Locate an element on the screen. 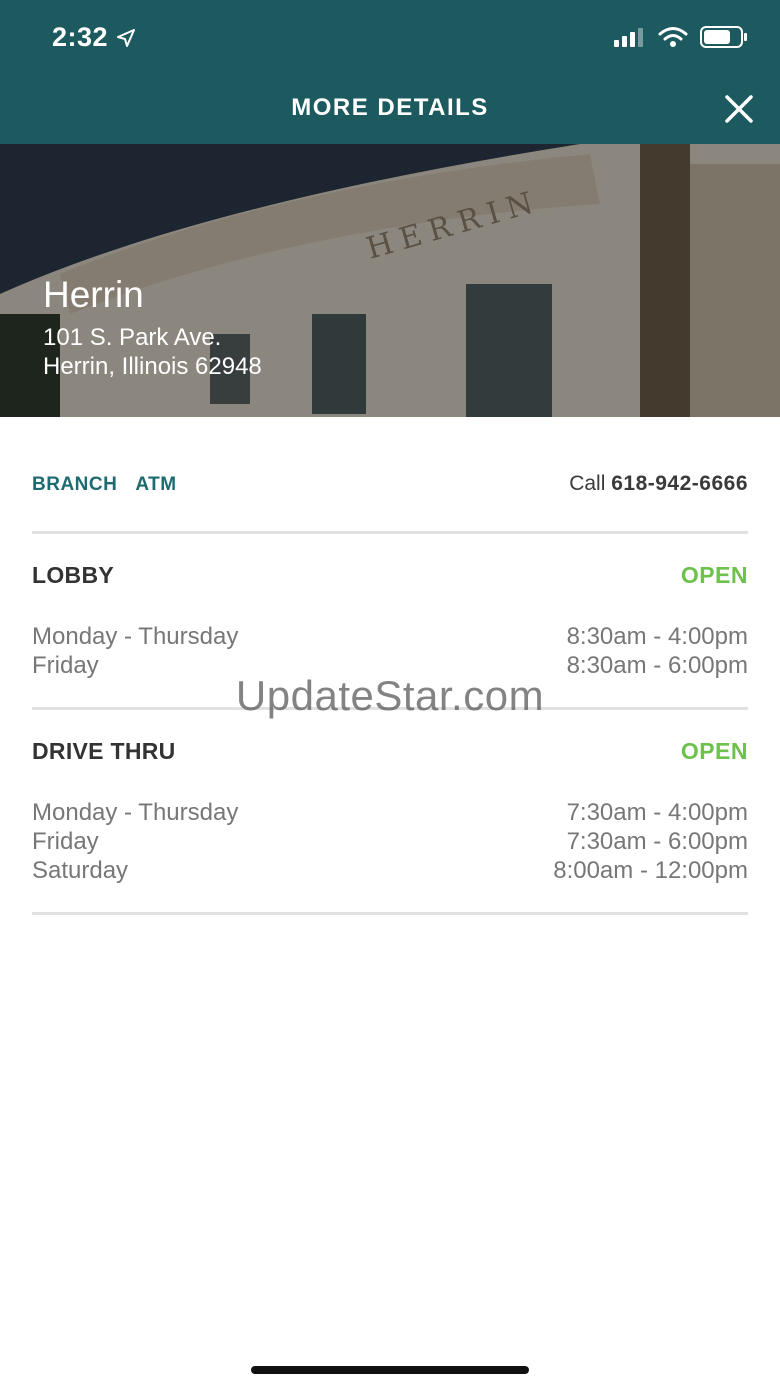  location-type-tabs: BRANCH ATM is located at coordinates (104, 485).